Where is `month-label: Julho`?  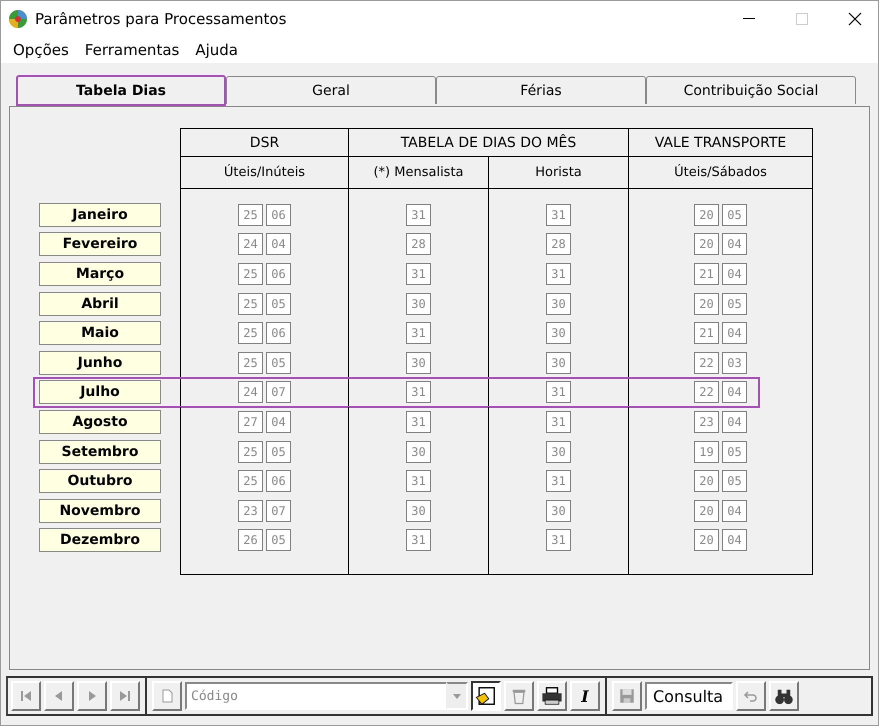
month-label: Julho is located at coordinates (100, 392).